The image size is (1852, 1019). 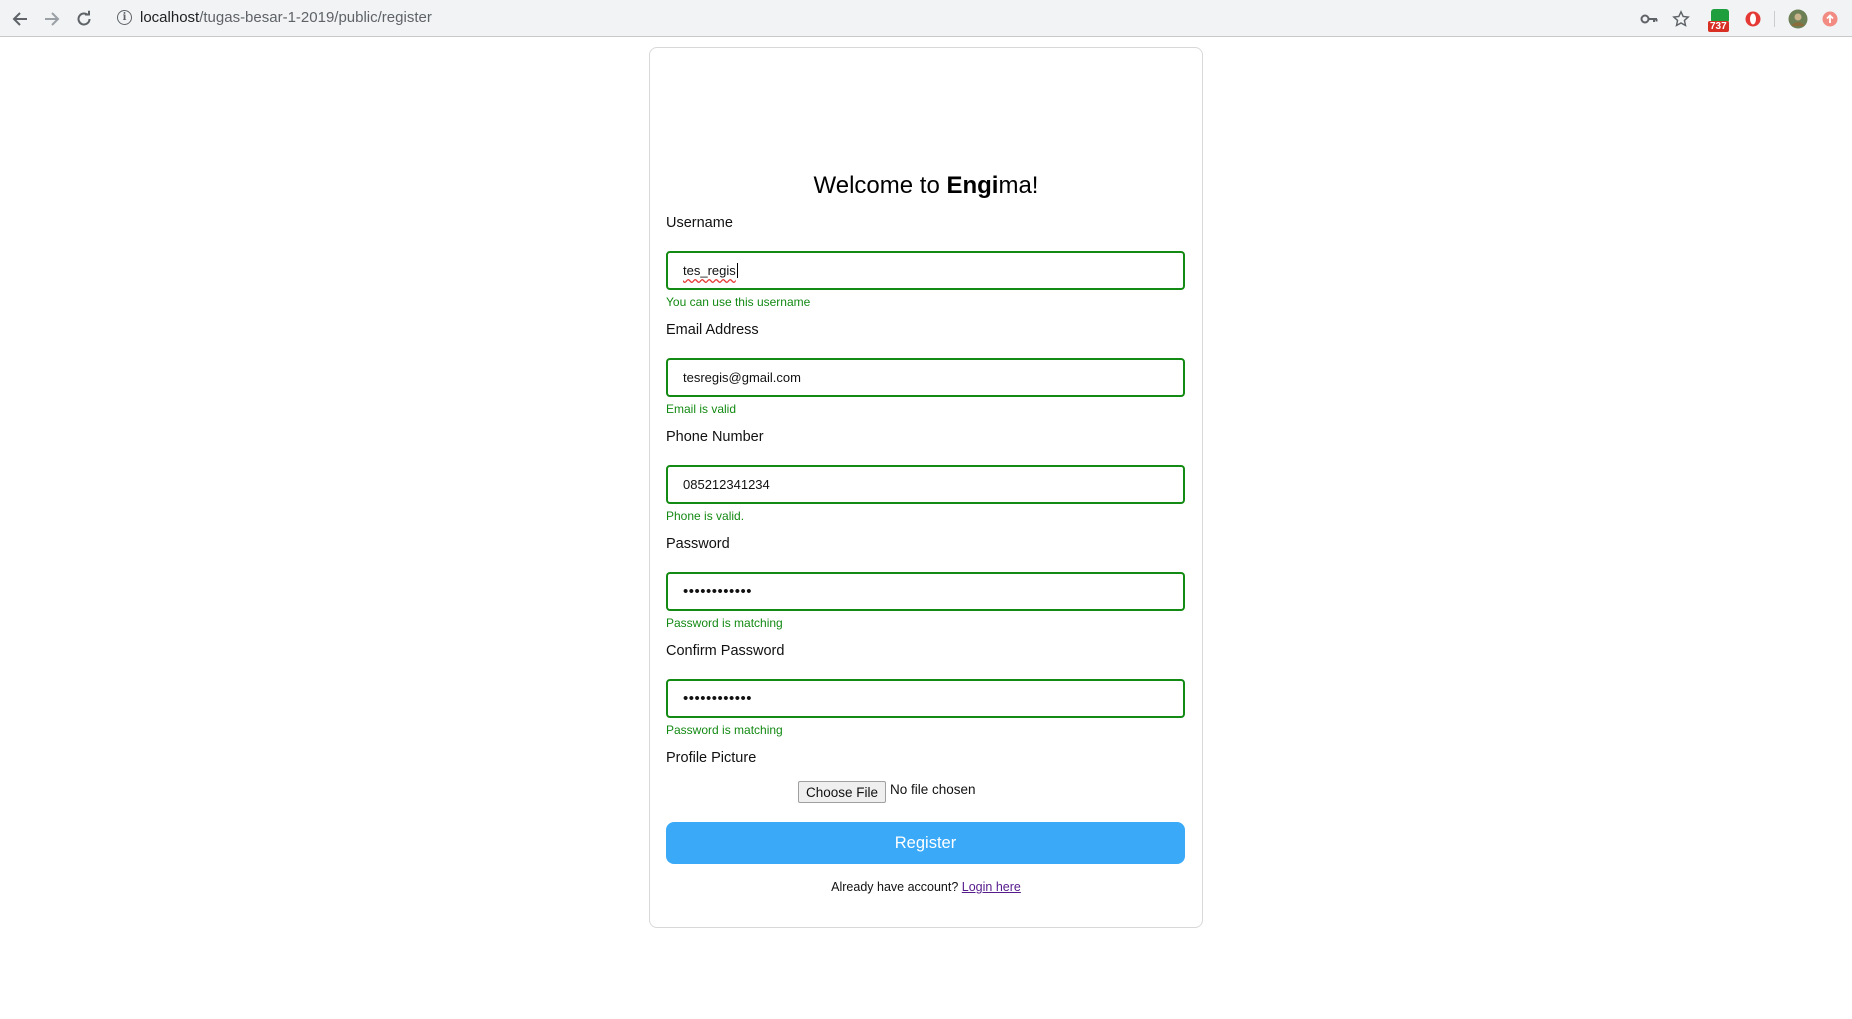 I want to click on email-label: Email Address, so click(x=712, y=330).